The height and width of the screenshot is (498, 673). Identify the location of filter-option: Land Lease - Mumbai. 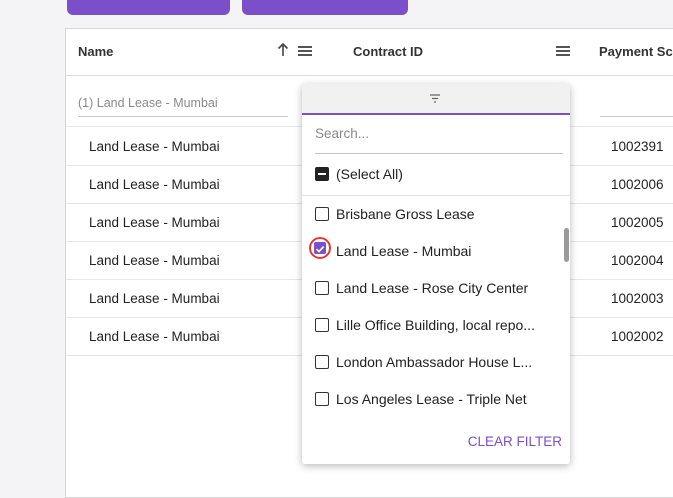
(436, 251).